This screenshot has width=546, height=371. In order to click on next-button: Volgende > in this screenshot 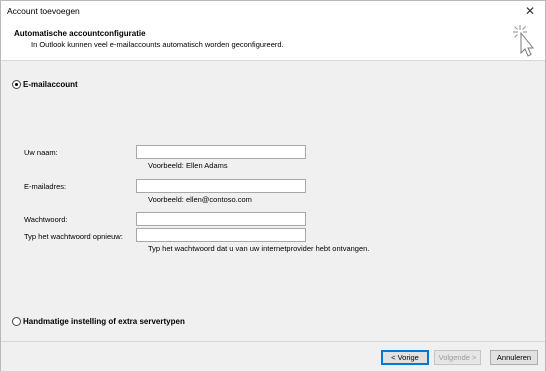, I will do `click(457, 357)`.